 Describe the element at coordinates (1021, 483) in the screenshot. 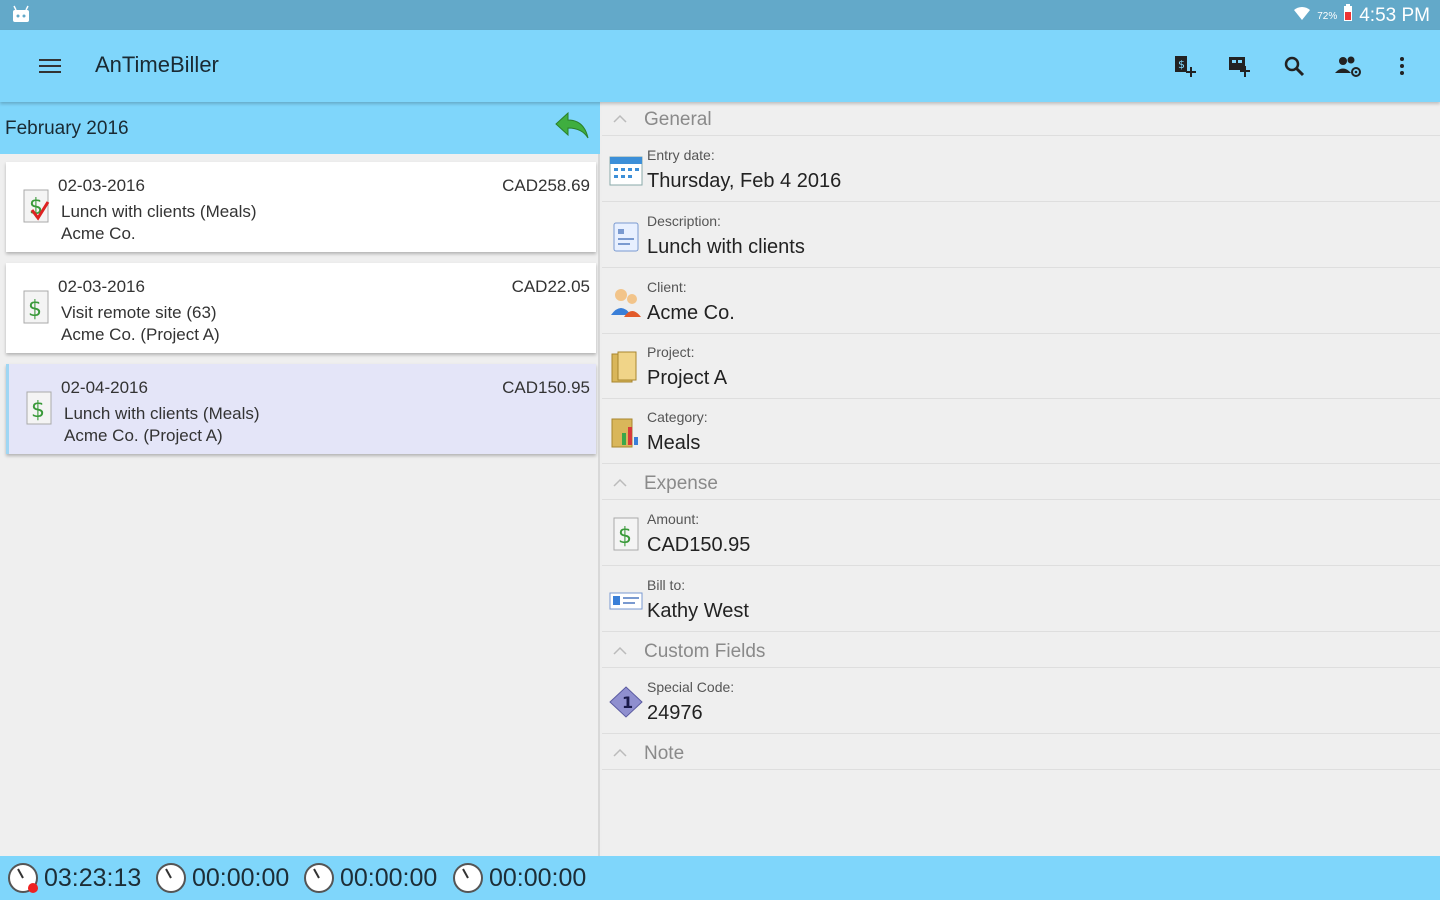

I see `section-expense: Expense` at that location.